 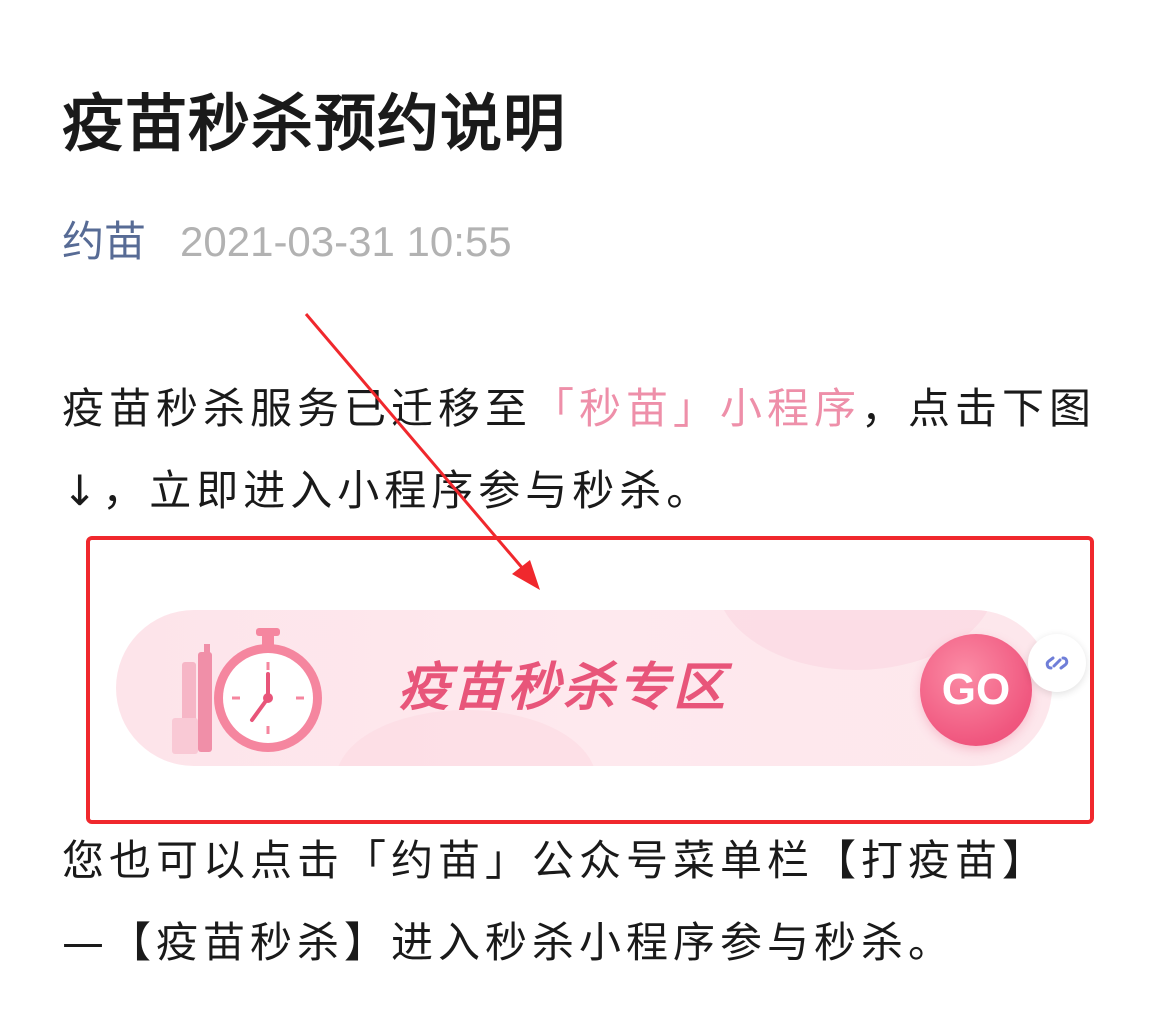 I want to click on alternative-instruction-paragraph: 您也可以点击「约苗」公众号菜单栏【打疫苗】—【疫苗秒杀】进入秒杀小程序参与秒杀。, so click(x=556, y=901).